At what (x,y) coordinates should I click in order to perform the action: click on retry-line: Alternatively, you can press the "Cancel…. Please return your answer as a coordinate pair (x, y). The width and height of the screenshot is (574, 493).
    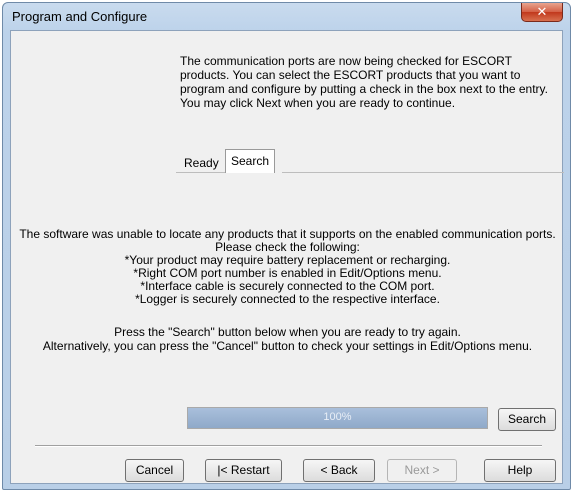
    Looking at the image, I should click on (287, 346).